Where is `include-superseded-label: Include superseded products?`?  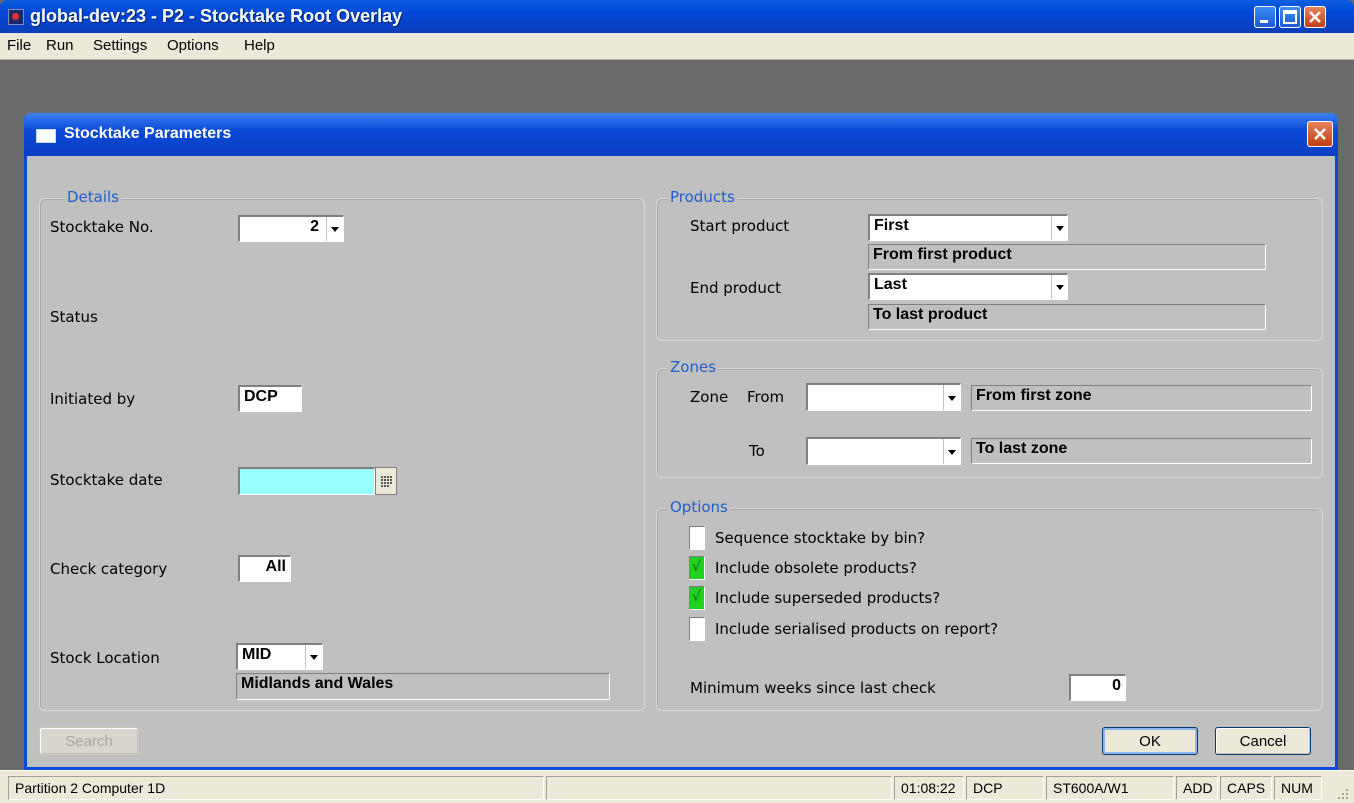 include-superseded-label: Include superseded products? is located at coordinates (828, 598).